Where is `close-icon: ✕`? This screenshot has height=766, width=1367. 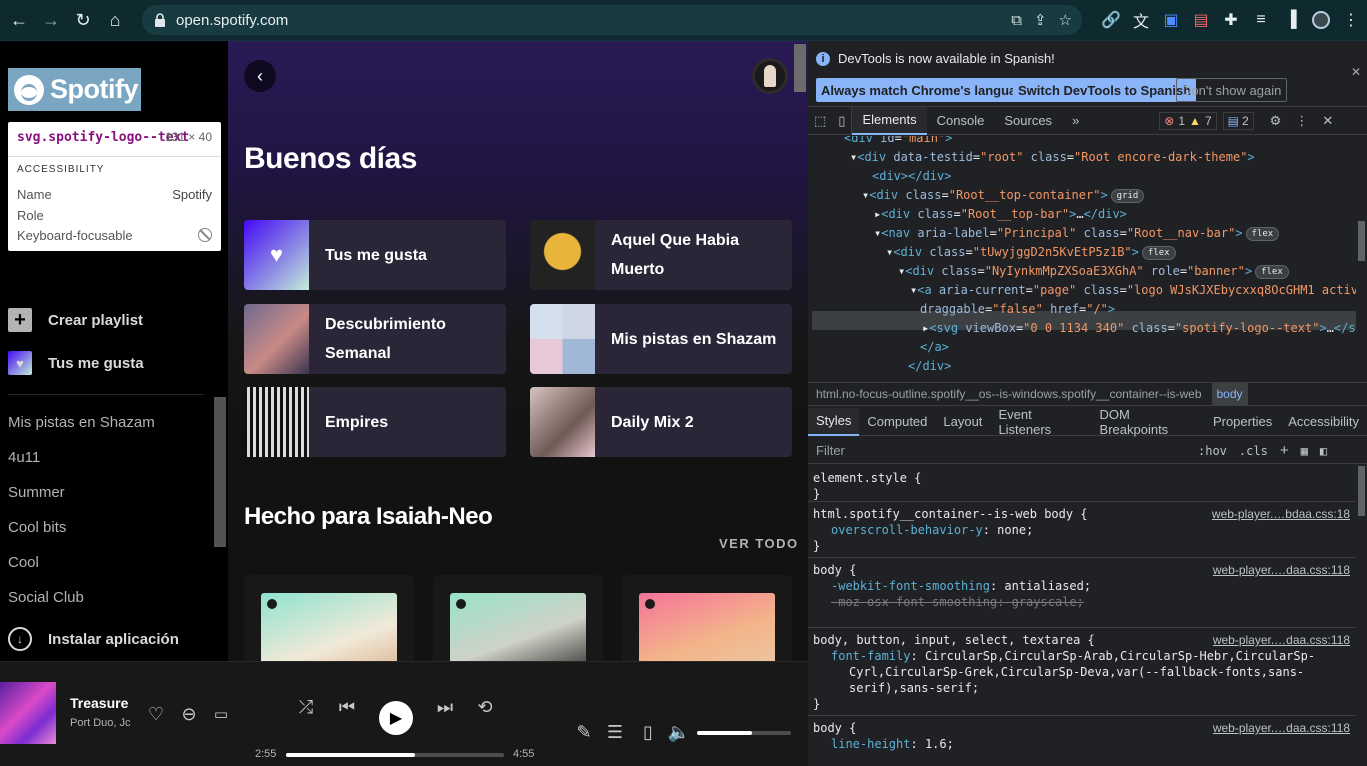
close-icon: ✕ is located at coordinates (1356, 72).